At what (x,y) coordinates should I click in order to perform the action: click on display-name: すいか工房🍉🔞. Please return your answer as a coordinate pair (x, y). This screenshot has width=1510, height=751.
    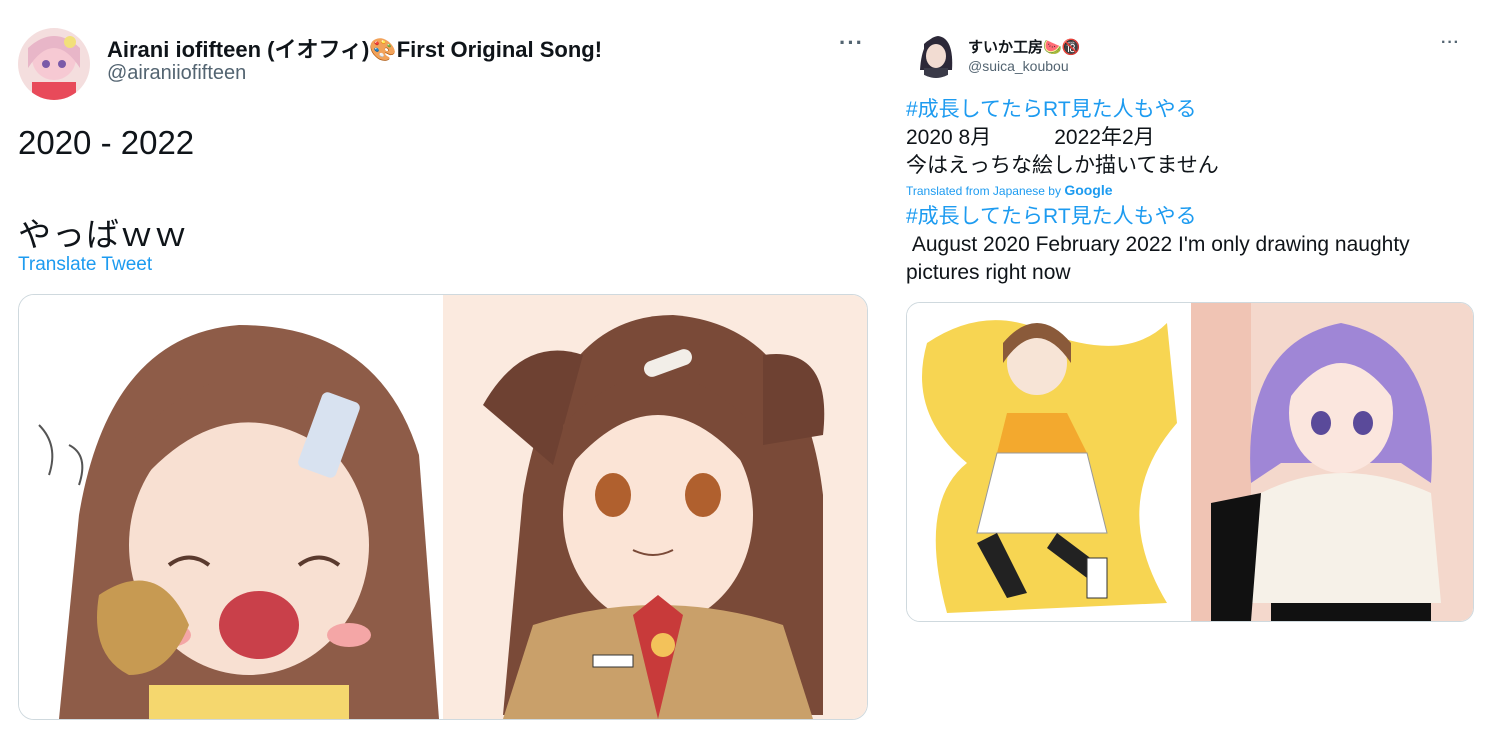
    Looking at the image, I should click on (1024, 46).